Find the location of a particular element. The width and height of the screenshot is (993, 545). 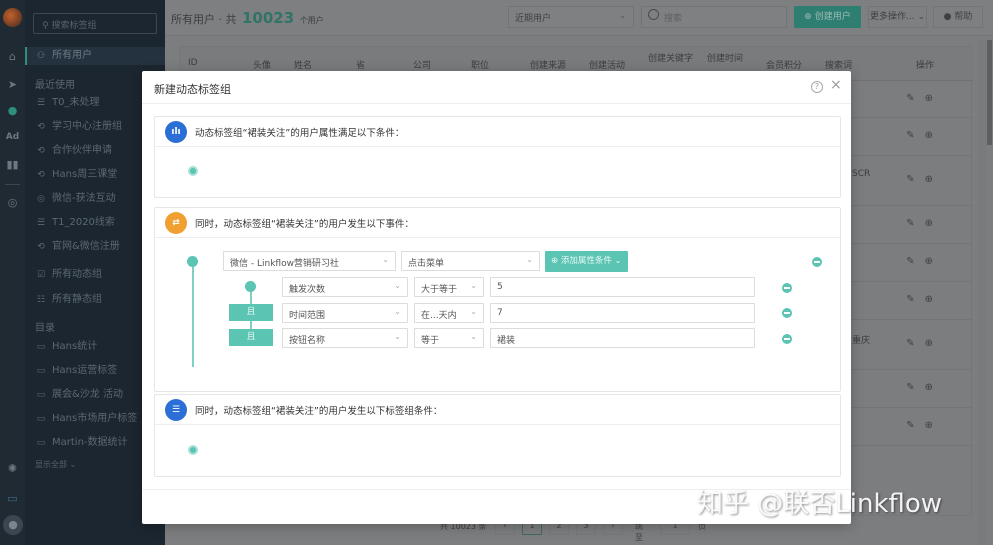

remove-event-icon is located at coordinates (817, 262).